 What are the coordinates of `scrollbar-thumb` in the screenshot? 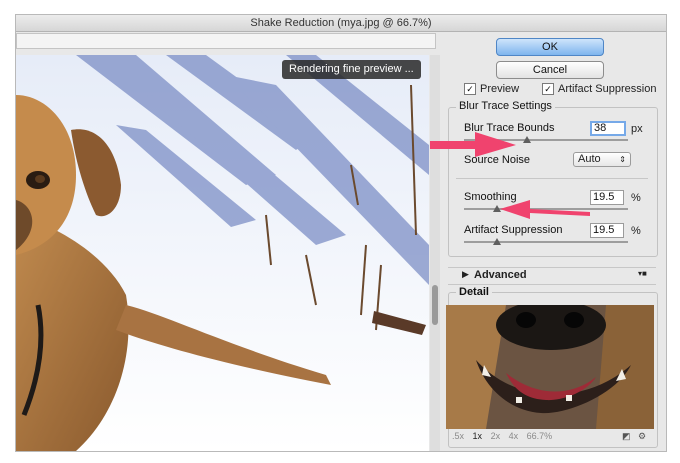 It's located at (435, 305).